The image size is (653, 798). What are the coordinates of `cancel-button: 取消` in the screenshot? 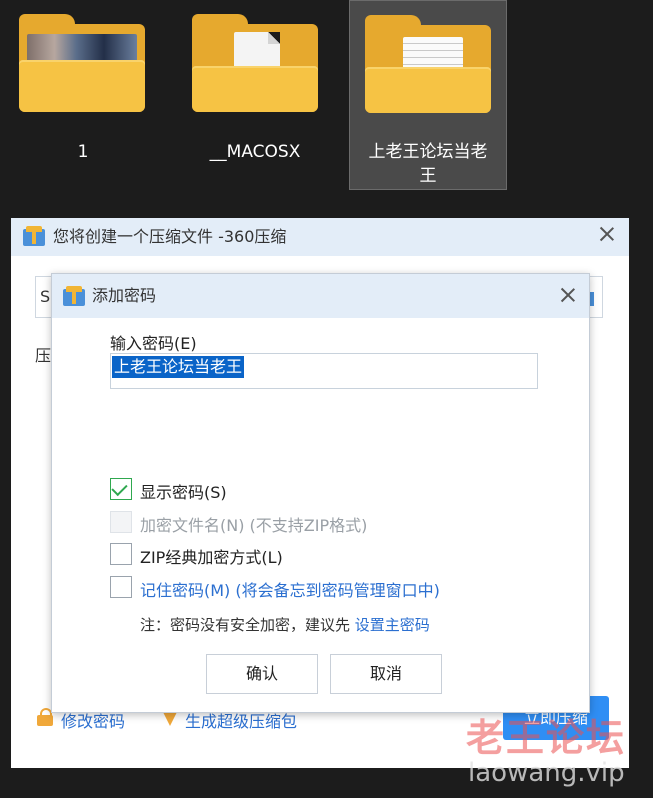 It's located at (386, 674).